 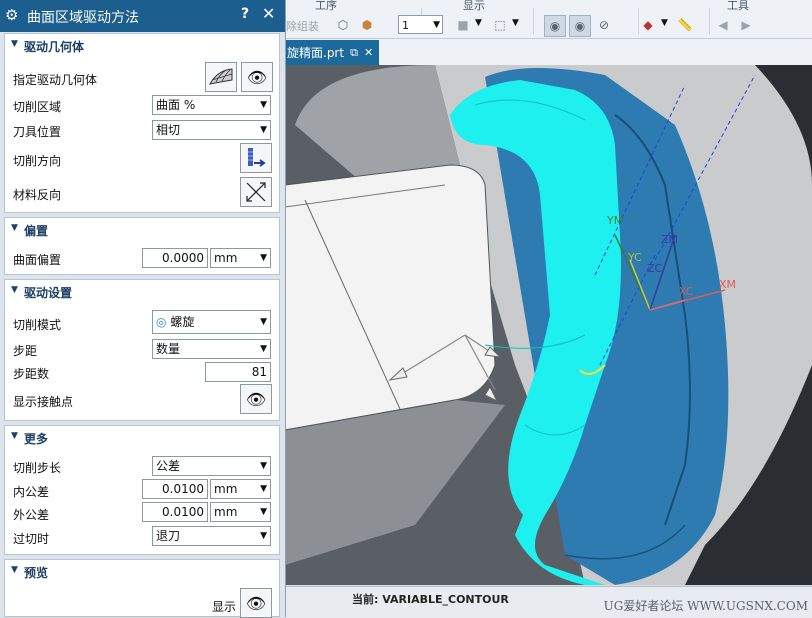 What do you see at coordinates (368, 52) in the screenshot?
I see `tab-close-icon: ✕` at bounding box center [368, 52].